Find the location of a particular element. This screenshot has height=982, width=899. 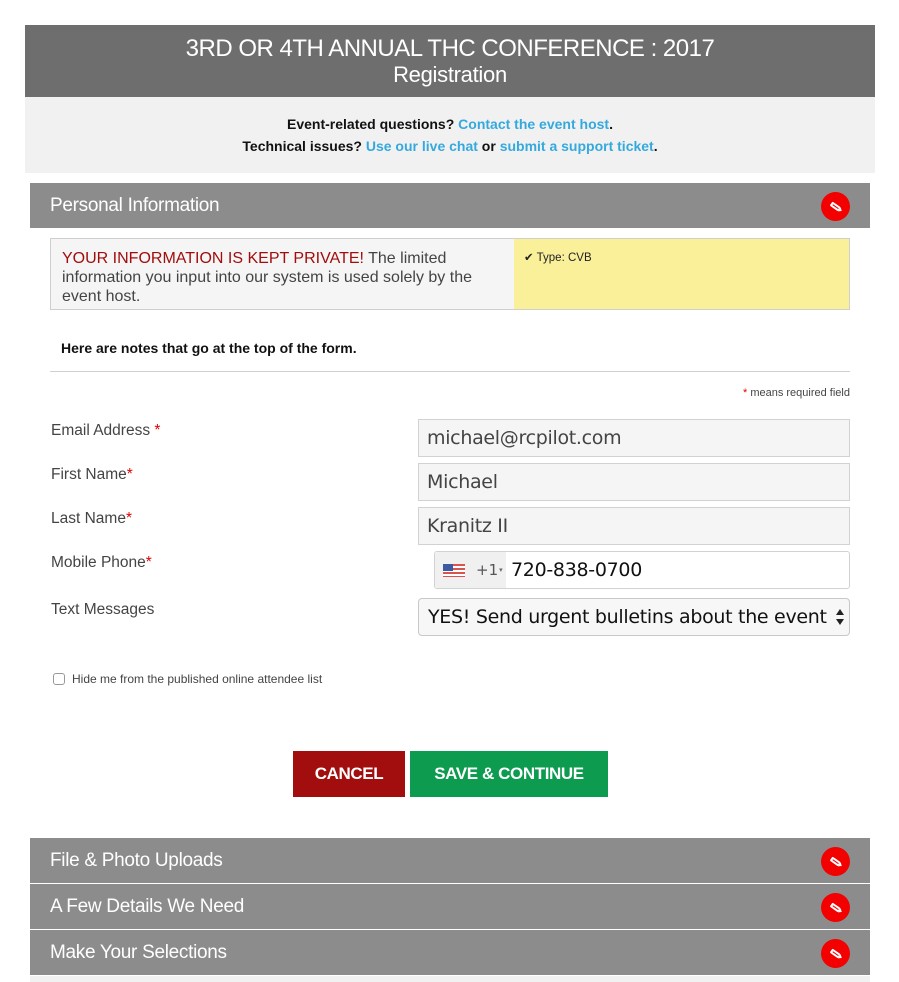

or-text: or is located at coordinates (488, 146).